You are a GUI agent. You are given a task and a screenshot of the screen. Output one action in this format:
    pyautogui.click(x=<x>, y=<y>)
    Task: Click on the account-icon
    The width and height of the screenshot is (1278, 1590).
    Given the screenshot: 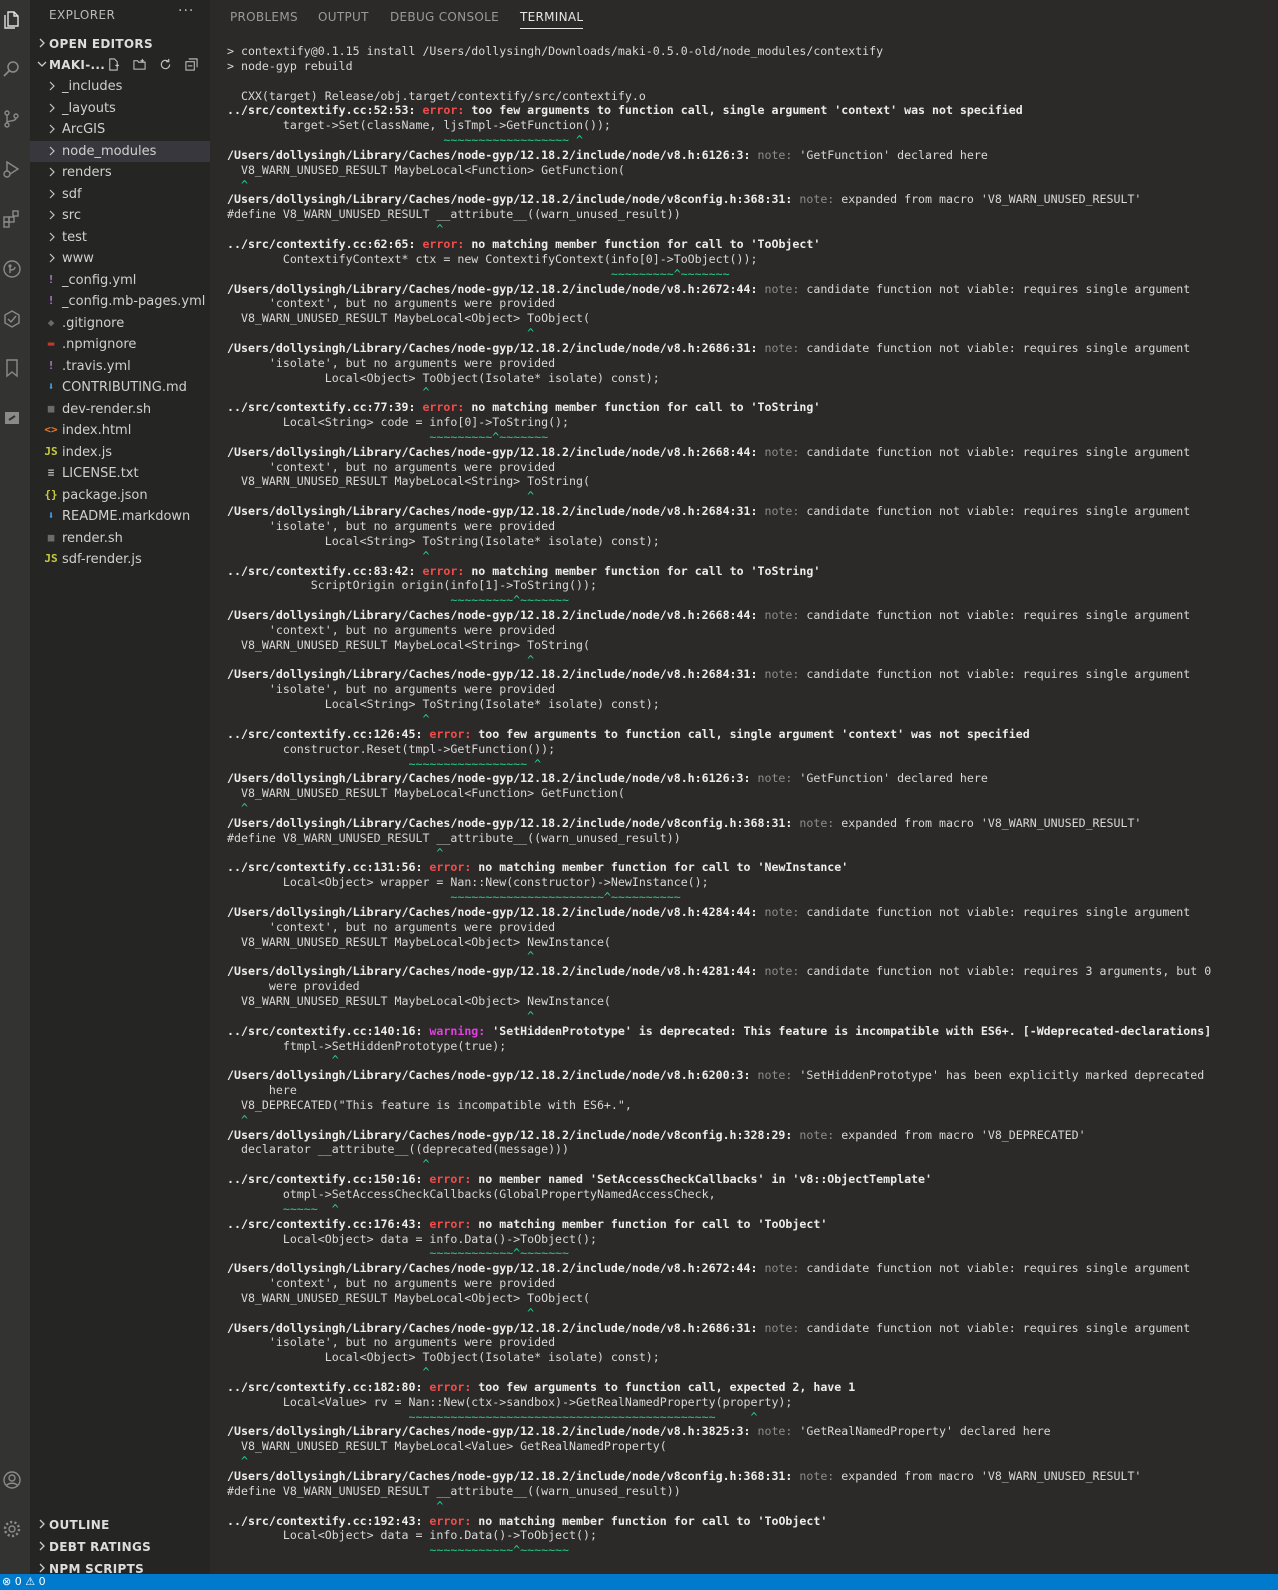 What is the action you would take?
    pyautogui.click(x=12, y=1480)
    